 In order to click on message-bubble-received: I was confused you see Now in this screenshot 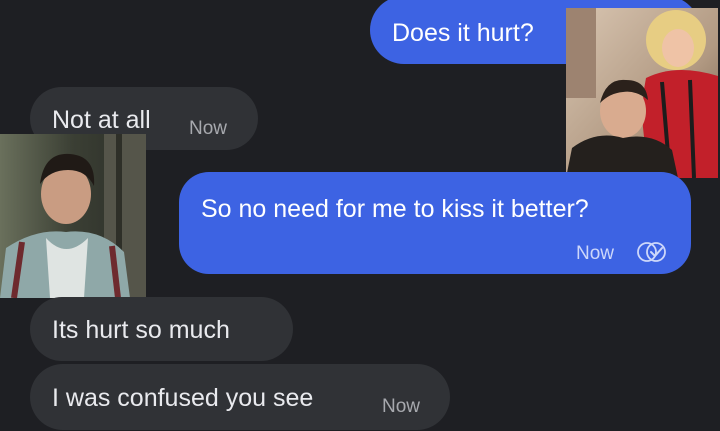, I will do `click(240, 397)`.